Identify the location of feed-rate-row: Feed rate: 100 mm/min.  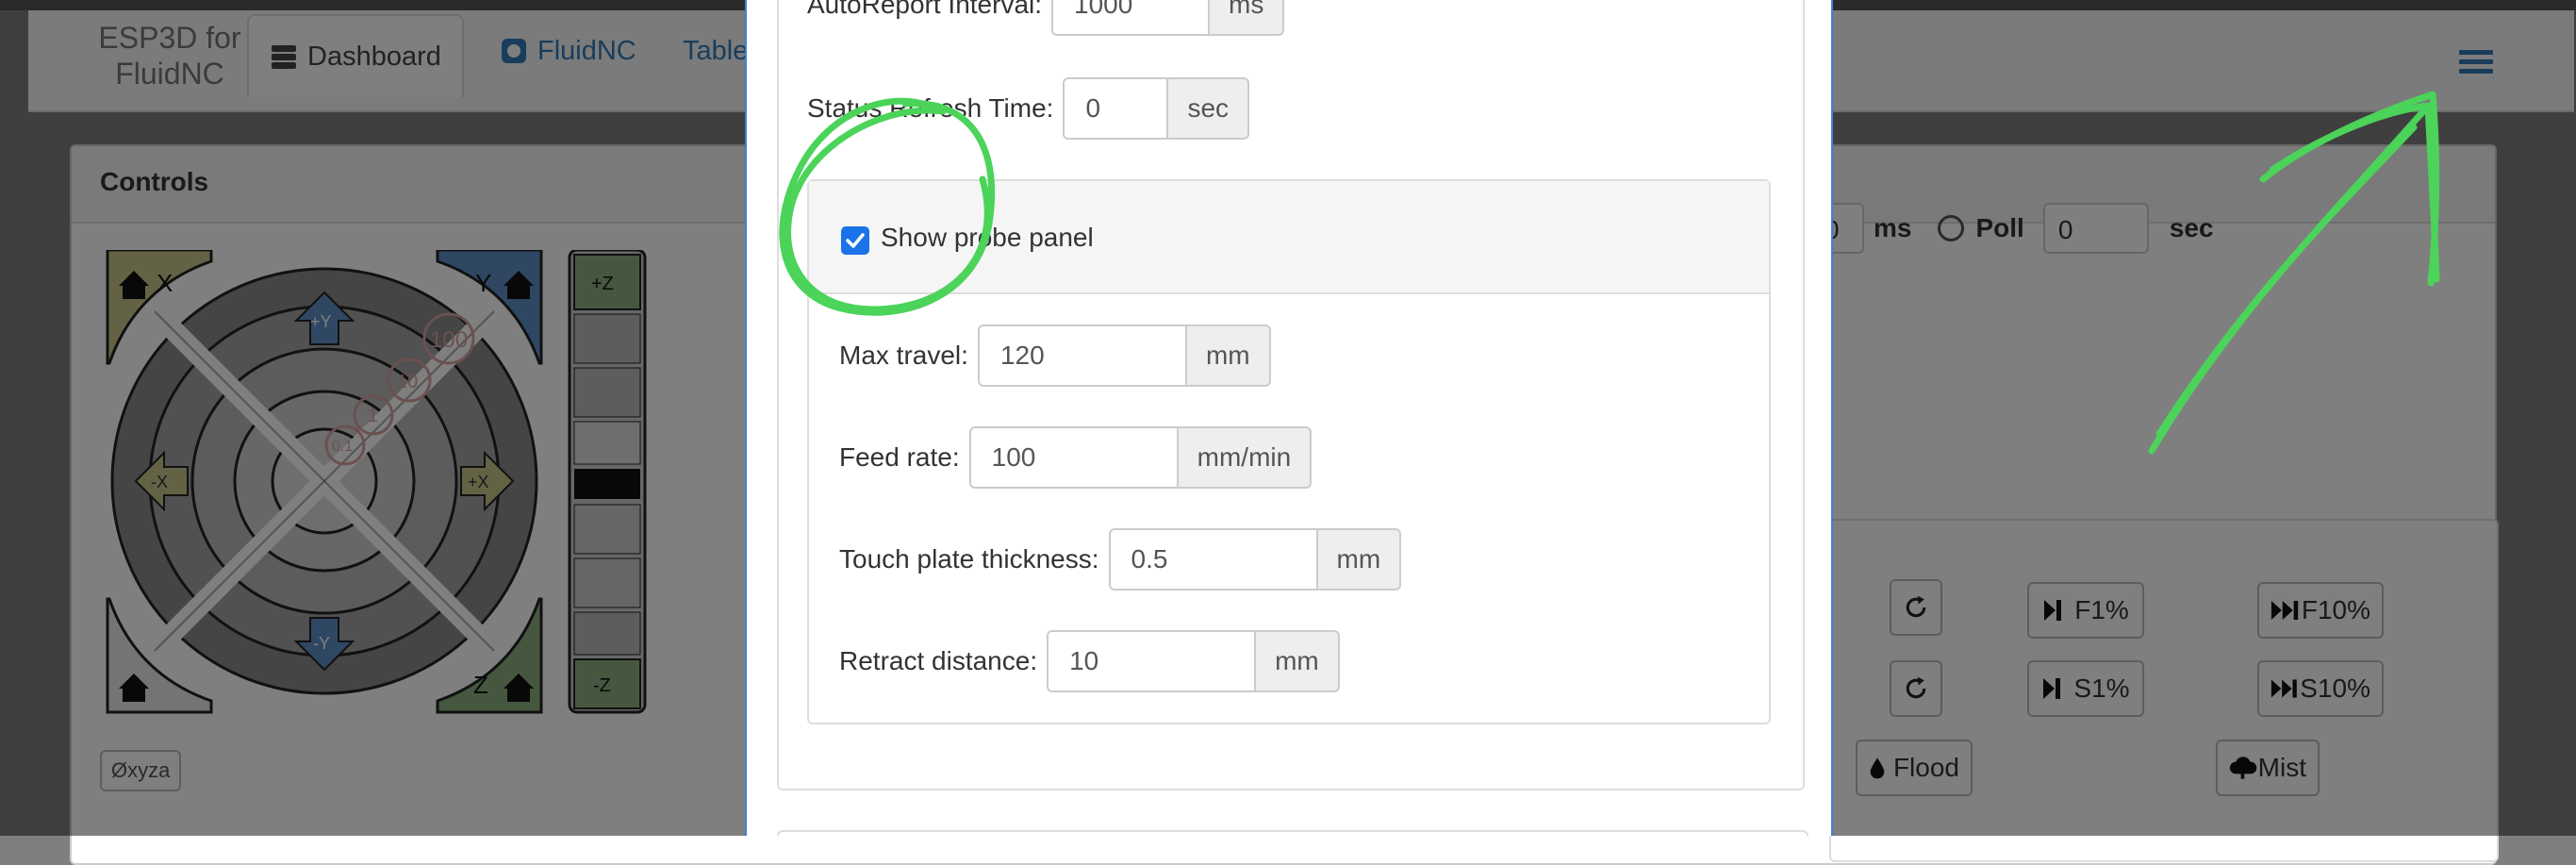
(1076, 457).